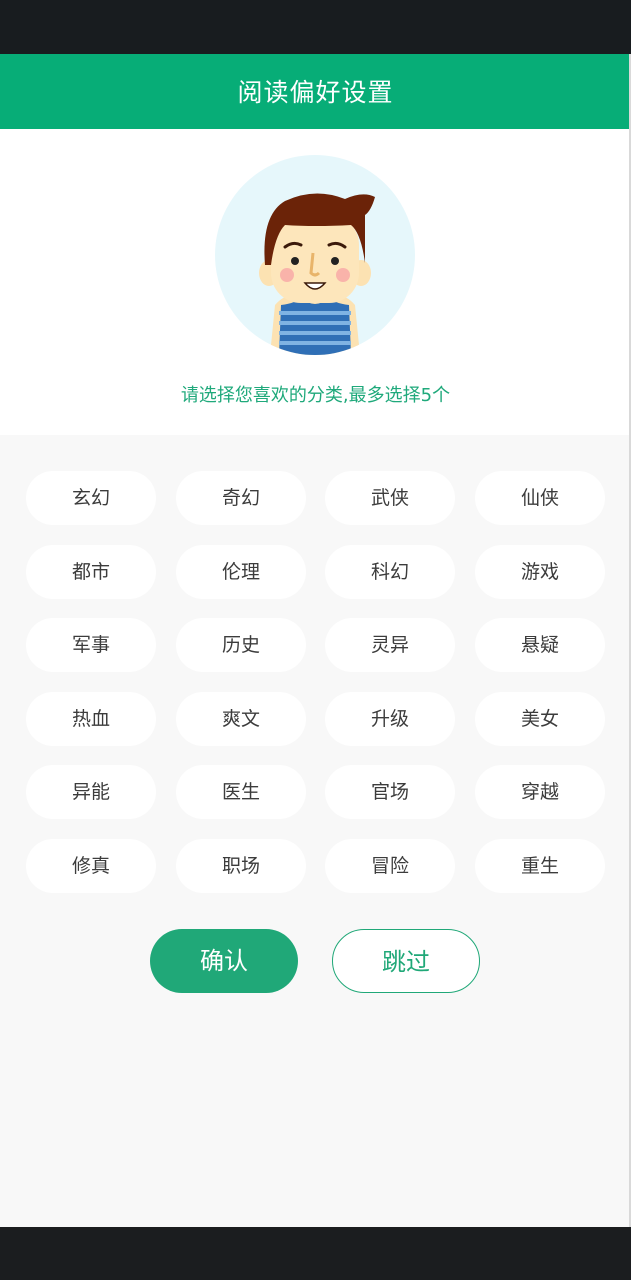 The width and height of the screenshot is (631, 1280). What do you see at coordinates (390, 645) in the screenshot?
I see `category-chip: 灵异` at bounding box center [390, 645].